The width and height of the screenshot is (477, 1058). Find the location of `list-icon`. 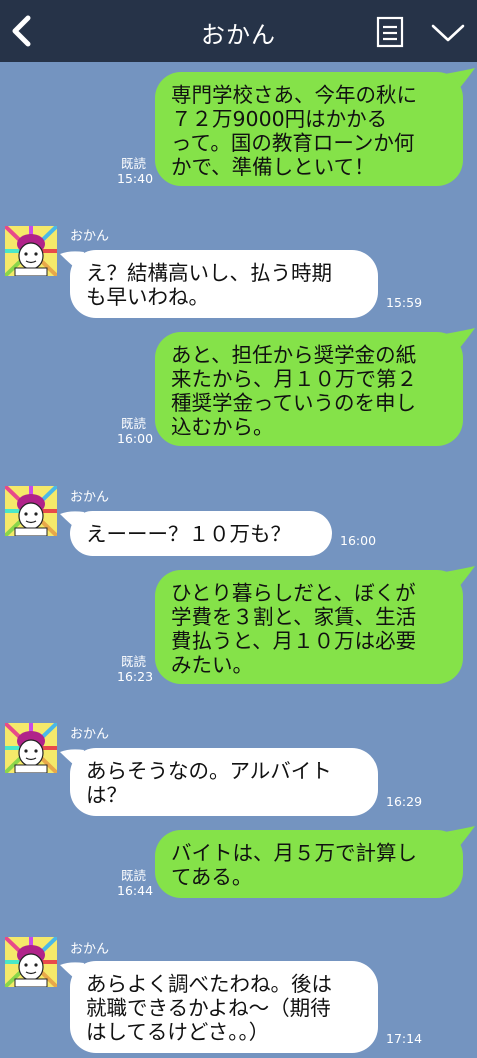

list-icon is located at coordinates (390, 32).